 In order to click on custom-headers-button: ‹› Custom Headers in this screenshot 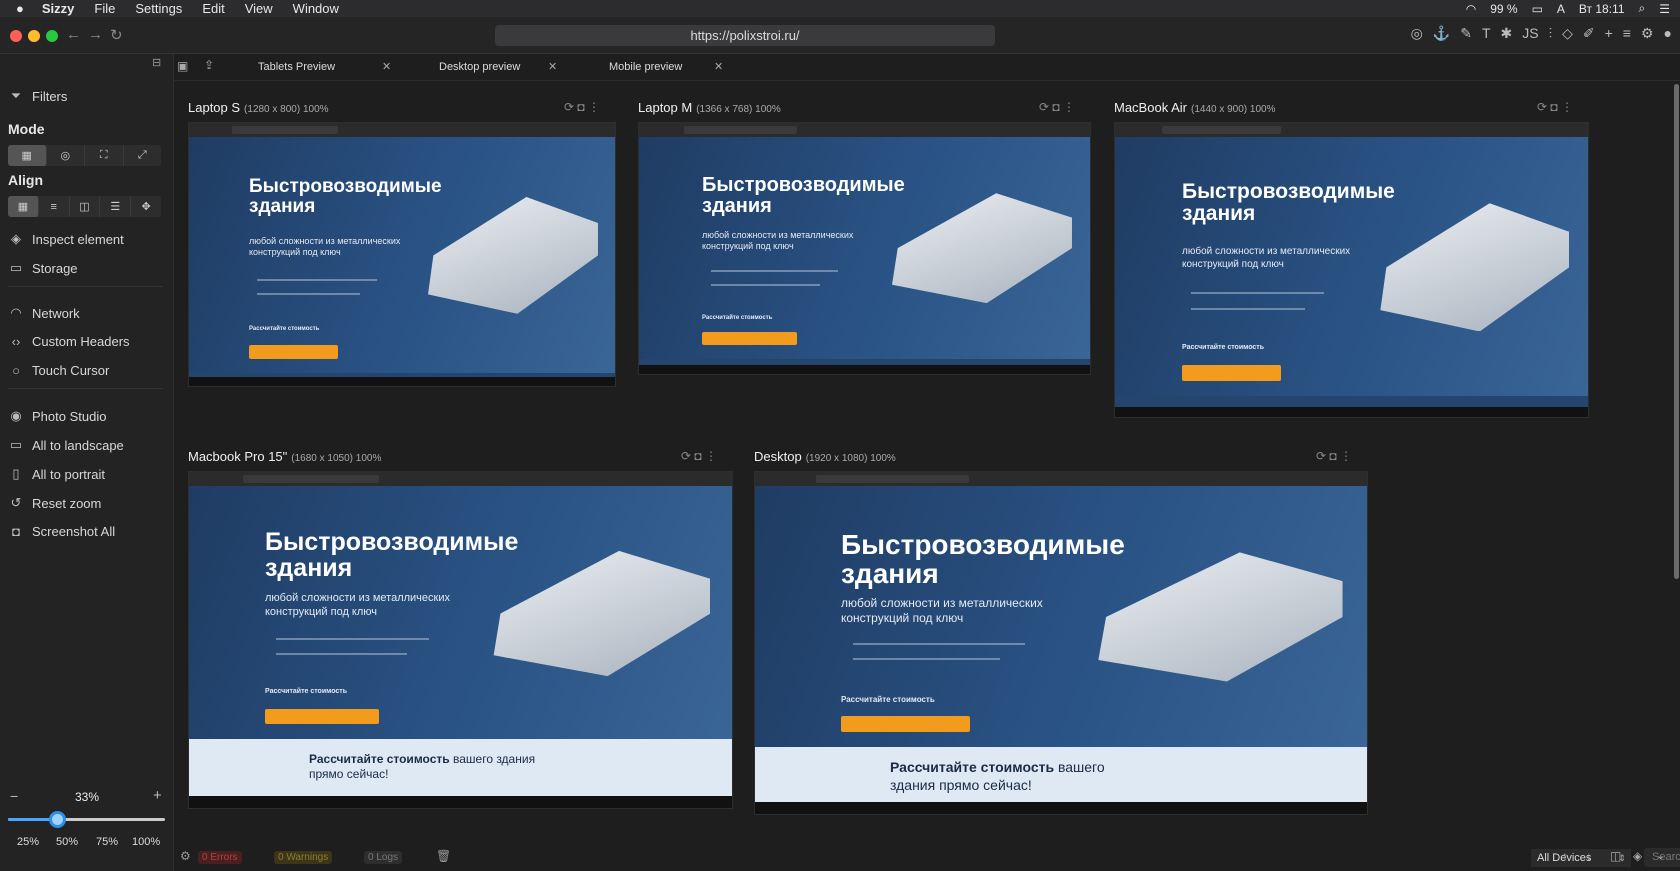, I will do `click(69, 341)`.